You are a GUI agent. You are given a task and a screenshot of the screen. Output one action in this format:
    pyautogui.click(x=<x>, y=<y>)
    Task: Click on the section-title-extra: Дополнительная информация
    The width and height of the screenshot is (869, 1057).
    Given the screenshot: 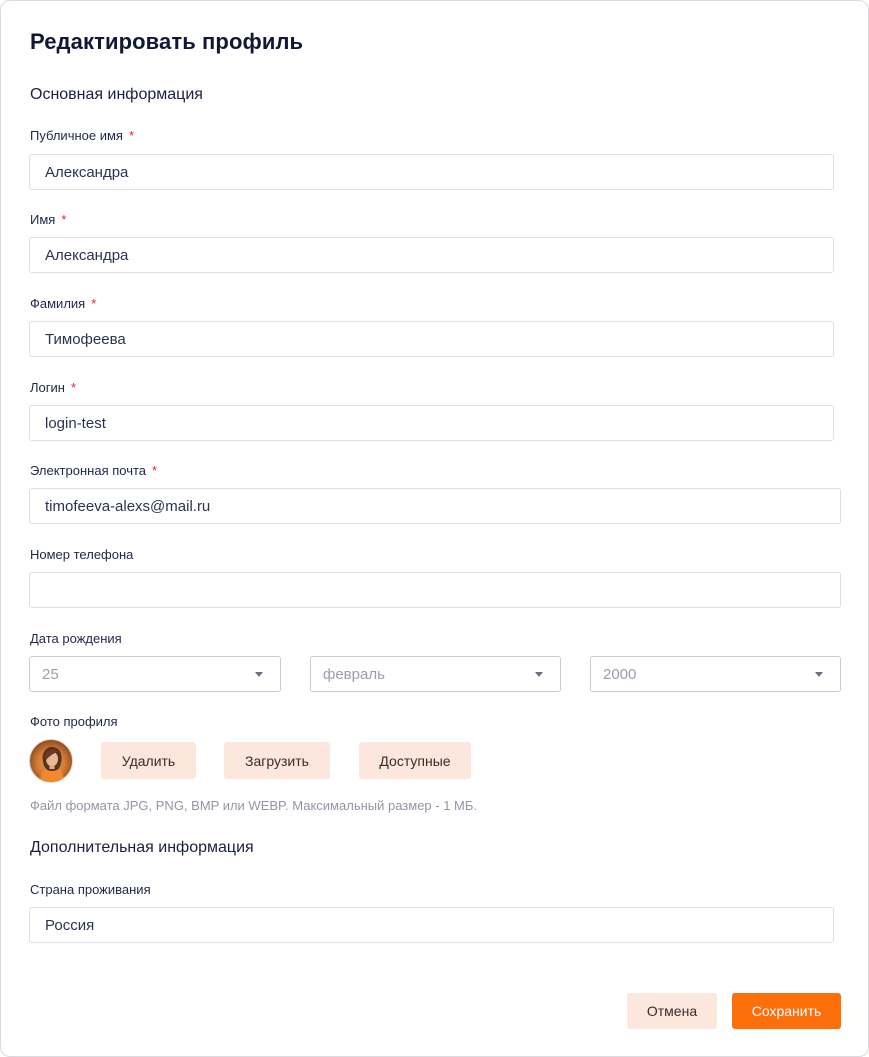 What is the action you would take?
    pyautogui.click(x=142, y=847)
    